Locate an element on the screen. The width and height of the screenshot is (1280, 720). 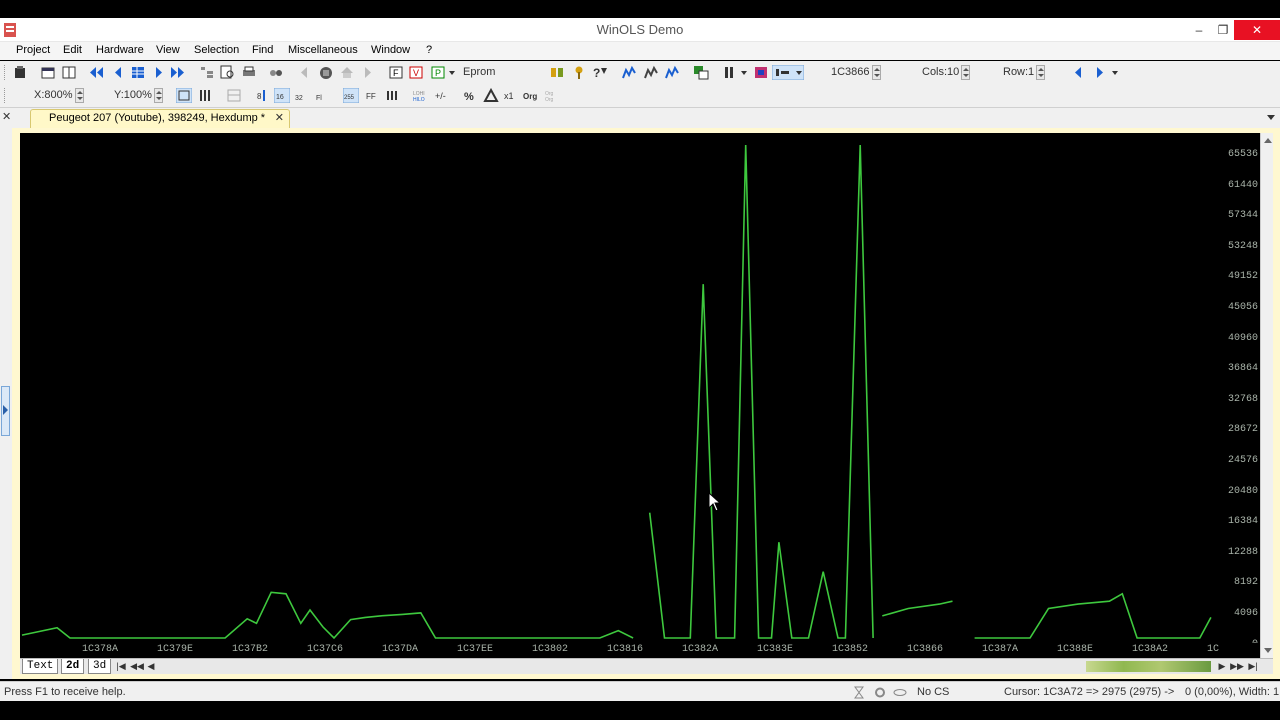
menu-help: ? is located at coordinates (429, 50).